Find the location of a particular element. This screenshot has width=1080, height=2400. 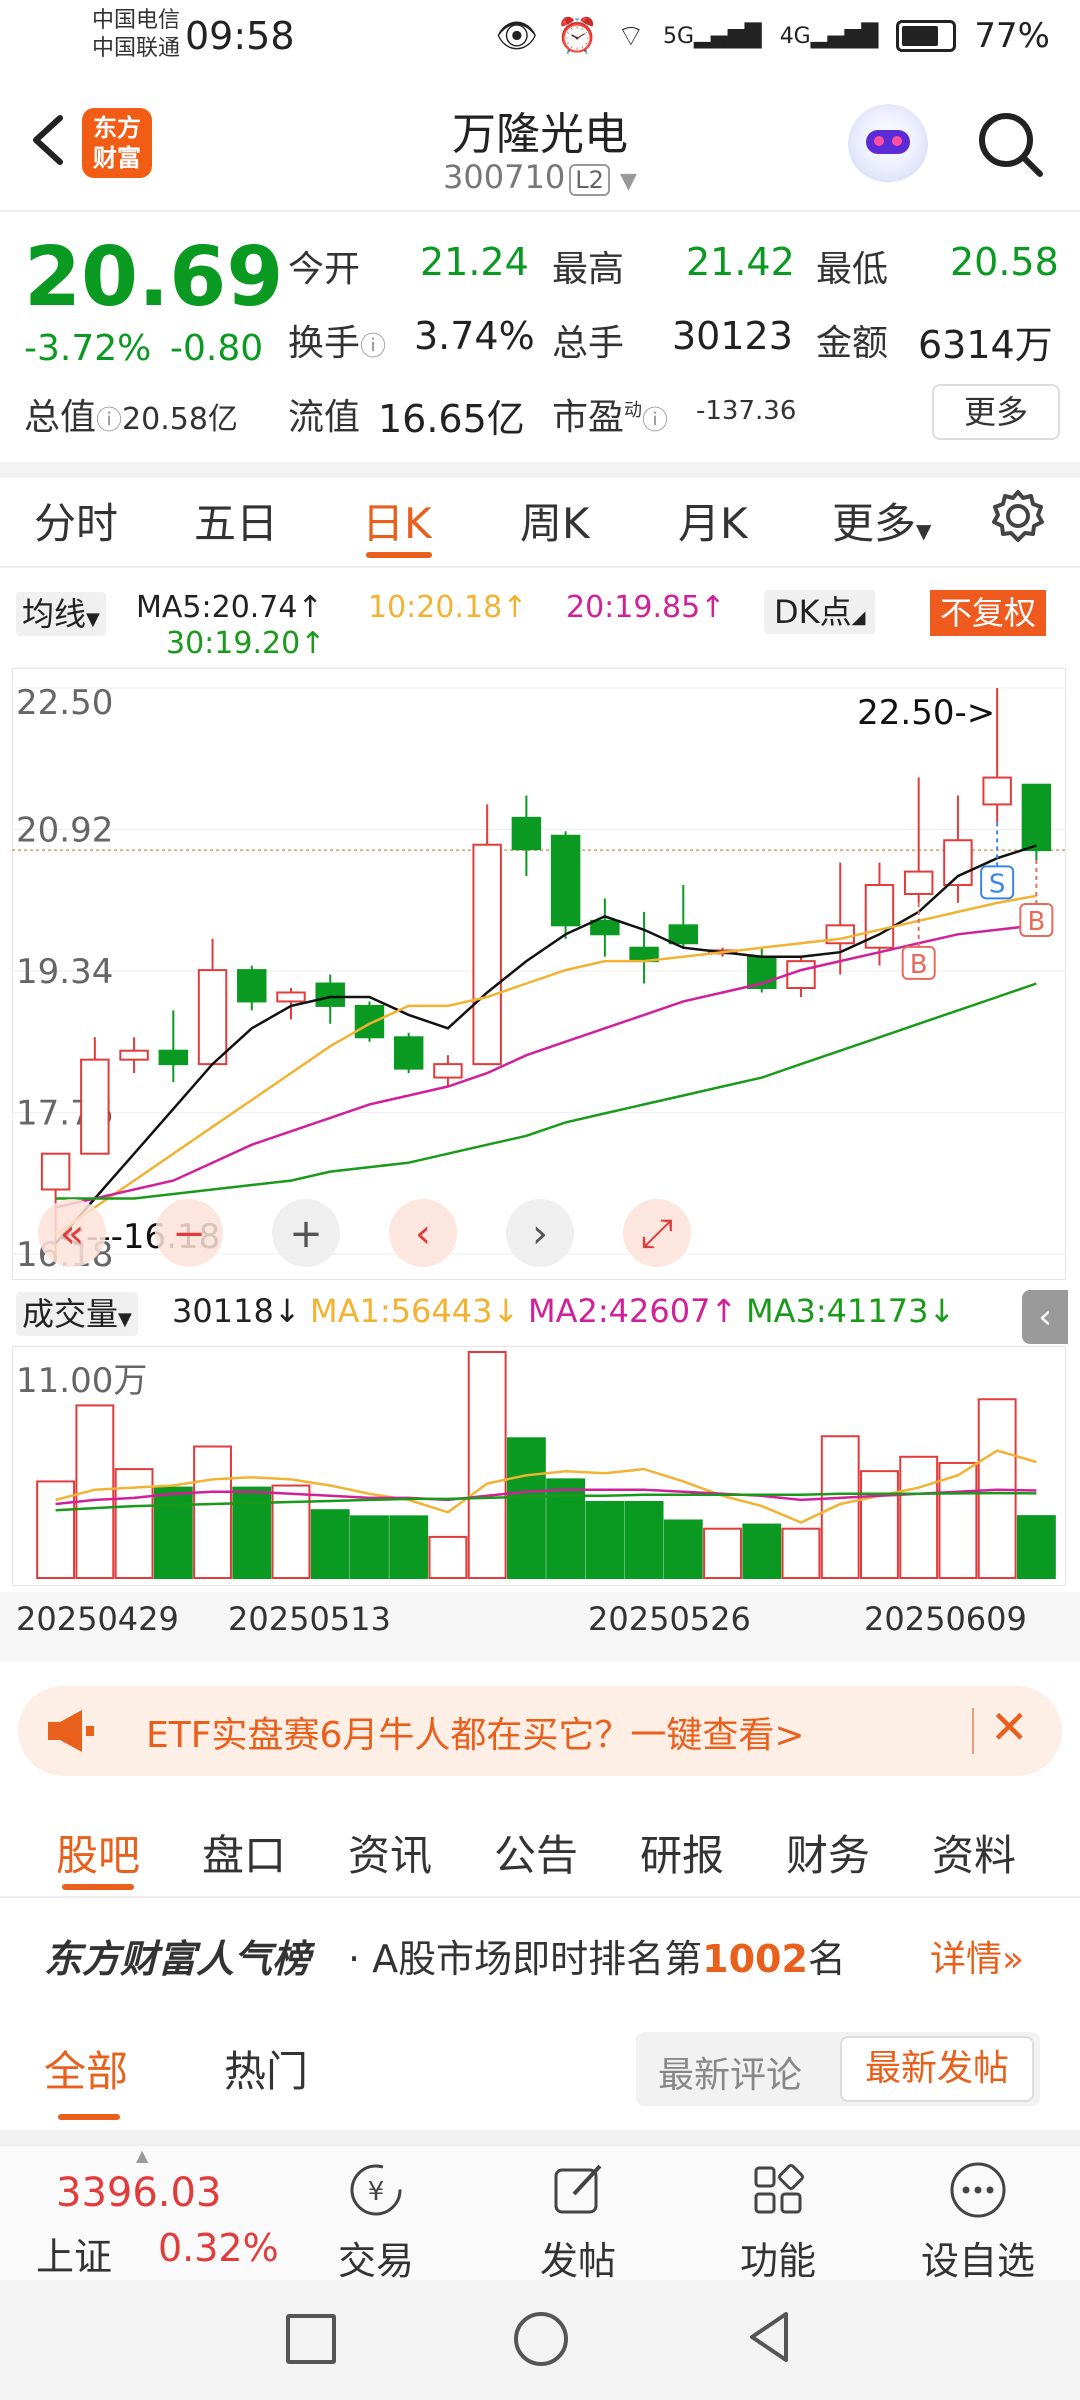

low-label: 最低 is located at coordinates (852, 269).